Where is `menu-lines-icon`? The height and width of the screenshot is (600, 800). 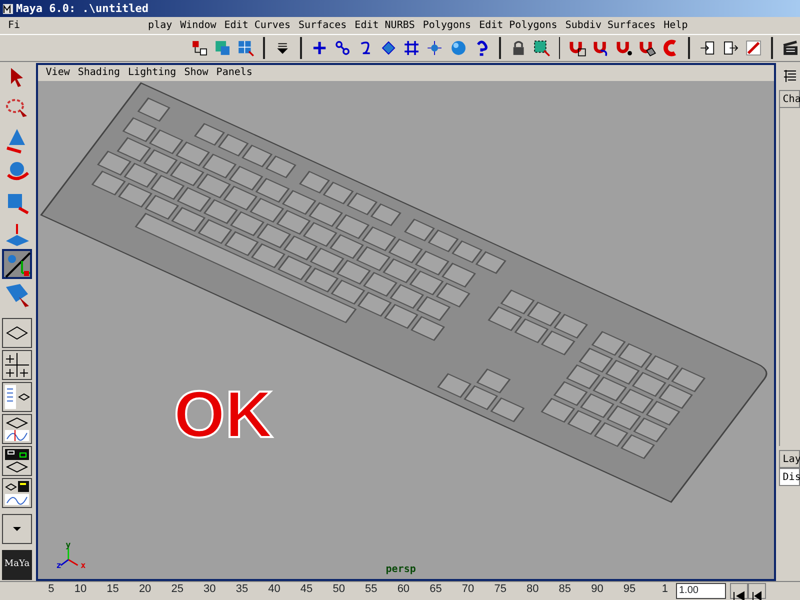
menu-lines-icon is located at coordinates (790, 76).